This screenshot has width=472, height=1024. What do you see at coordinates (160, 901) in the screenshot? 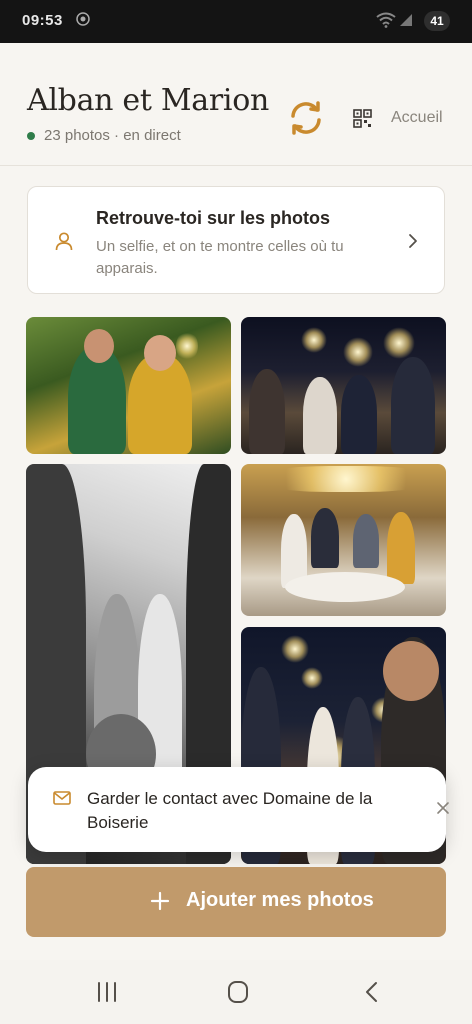
I see `plus-icon` at bounding box center [160, 901].